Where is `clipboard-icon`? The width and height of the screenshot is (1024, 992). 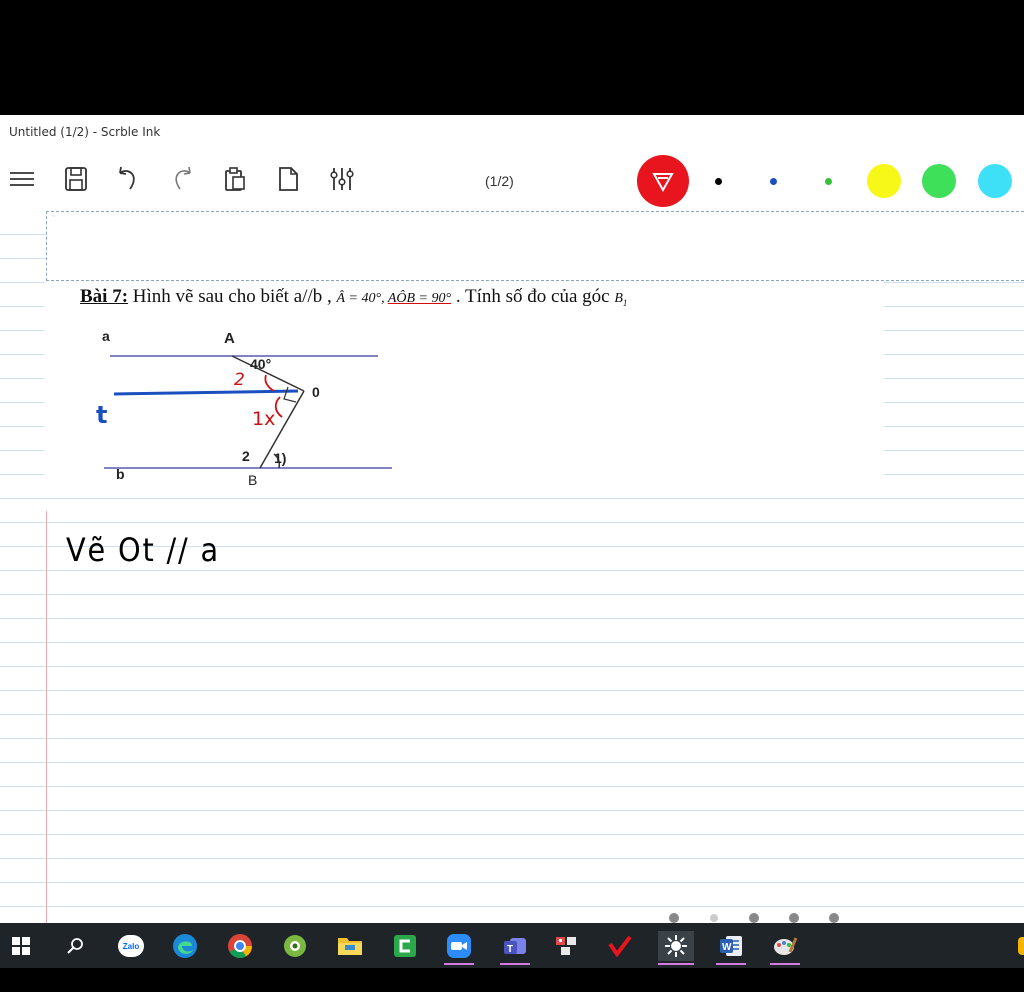
clipboard-icon is located at coordinates (235, 179).